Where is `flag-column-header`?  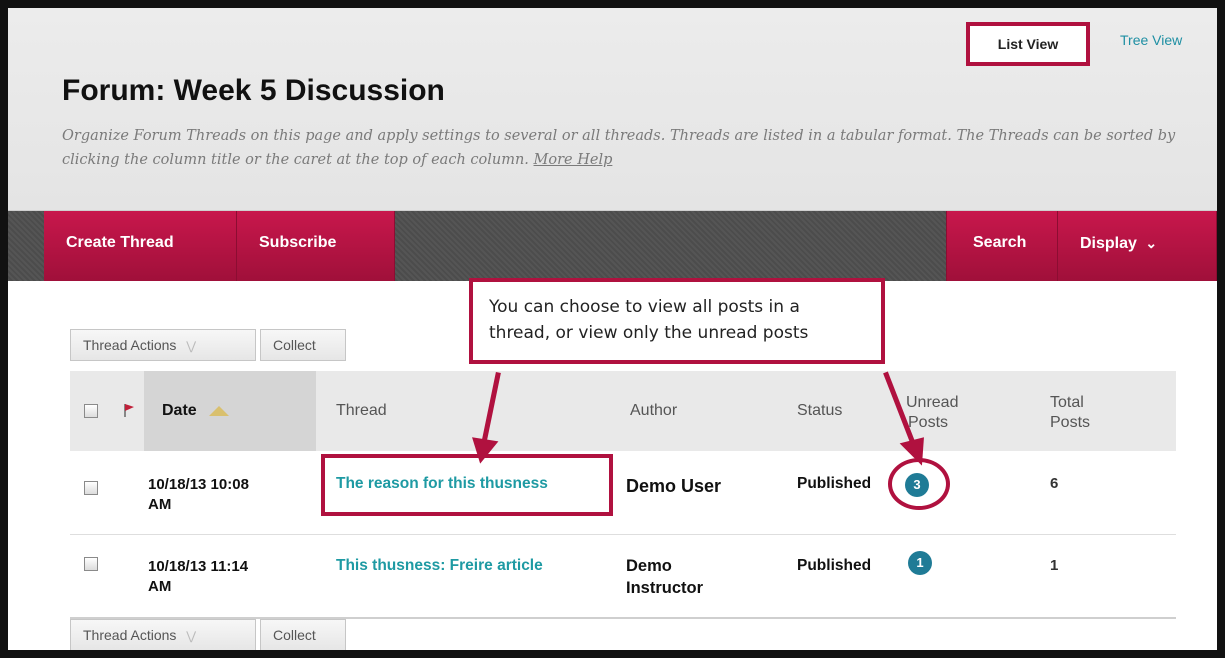
flag-column-header is located at coordinates (127, 411).